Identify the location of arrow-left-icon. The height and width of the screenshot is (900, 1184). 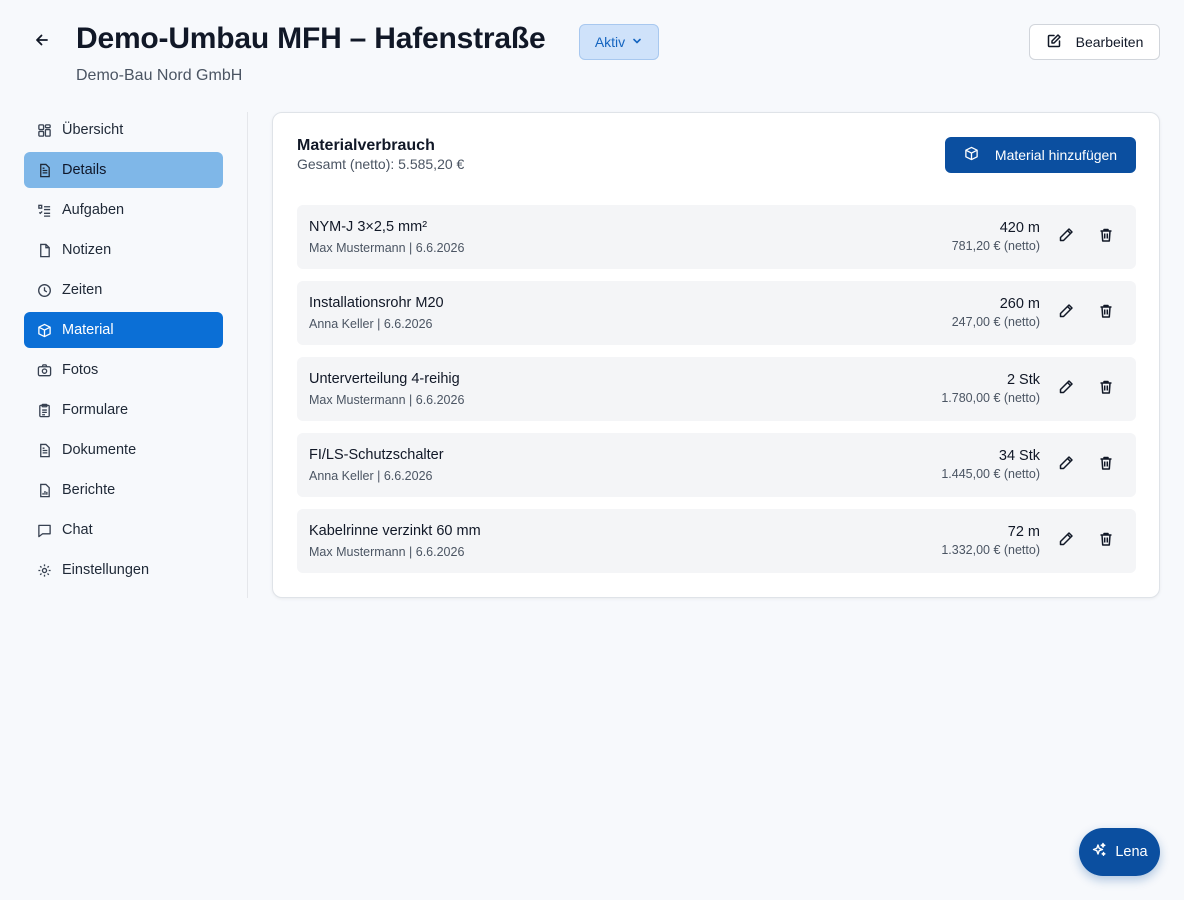
(42, 42).